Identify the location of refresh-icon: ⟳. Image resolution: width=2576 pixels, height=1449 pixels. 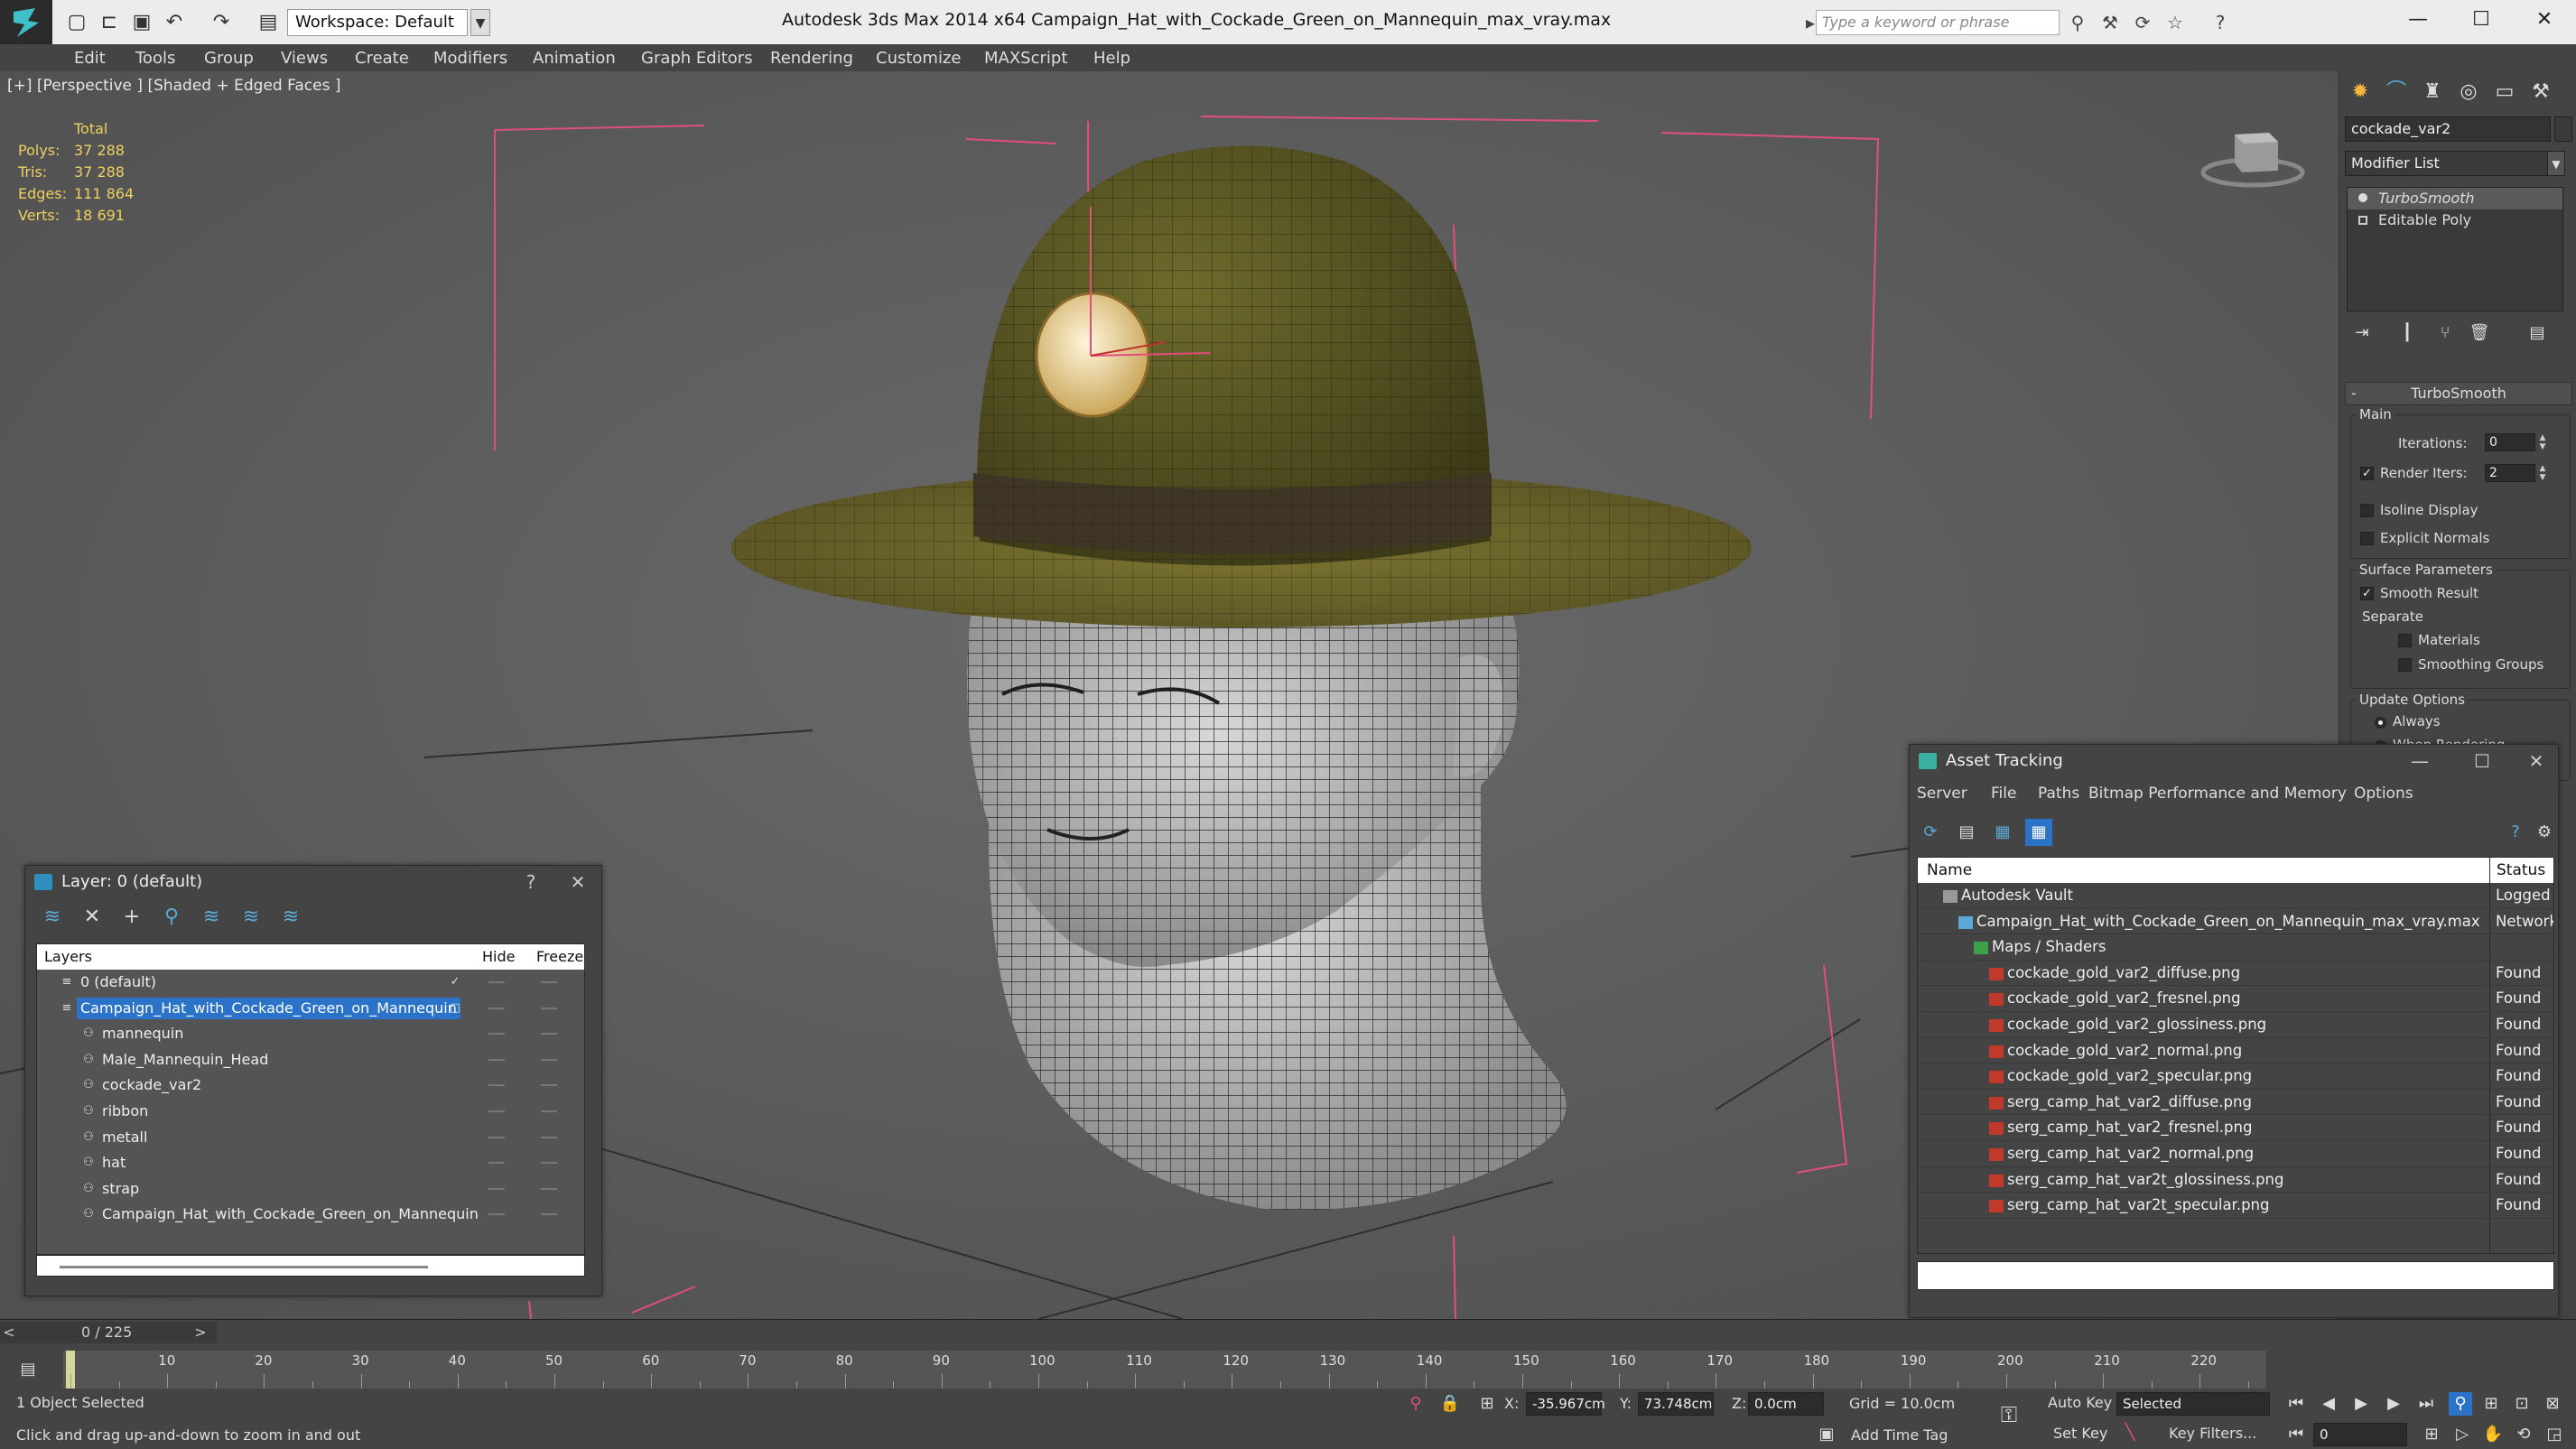
(1930, 832).